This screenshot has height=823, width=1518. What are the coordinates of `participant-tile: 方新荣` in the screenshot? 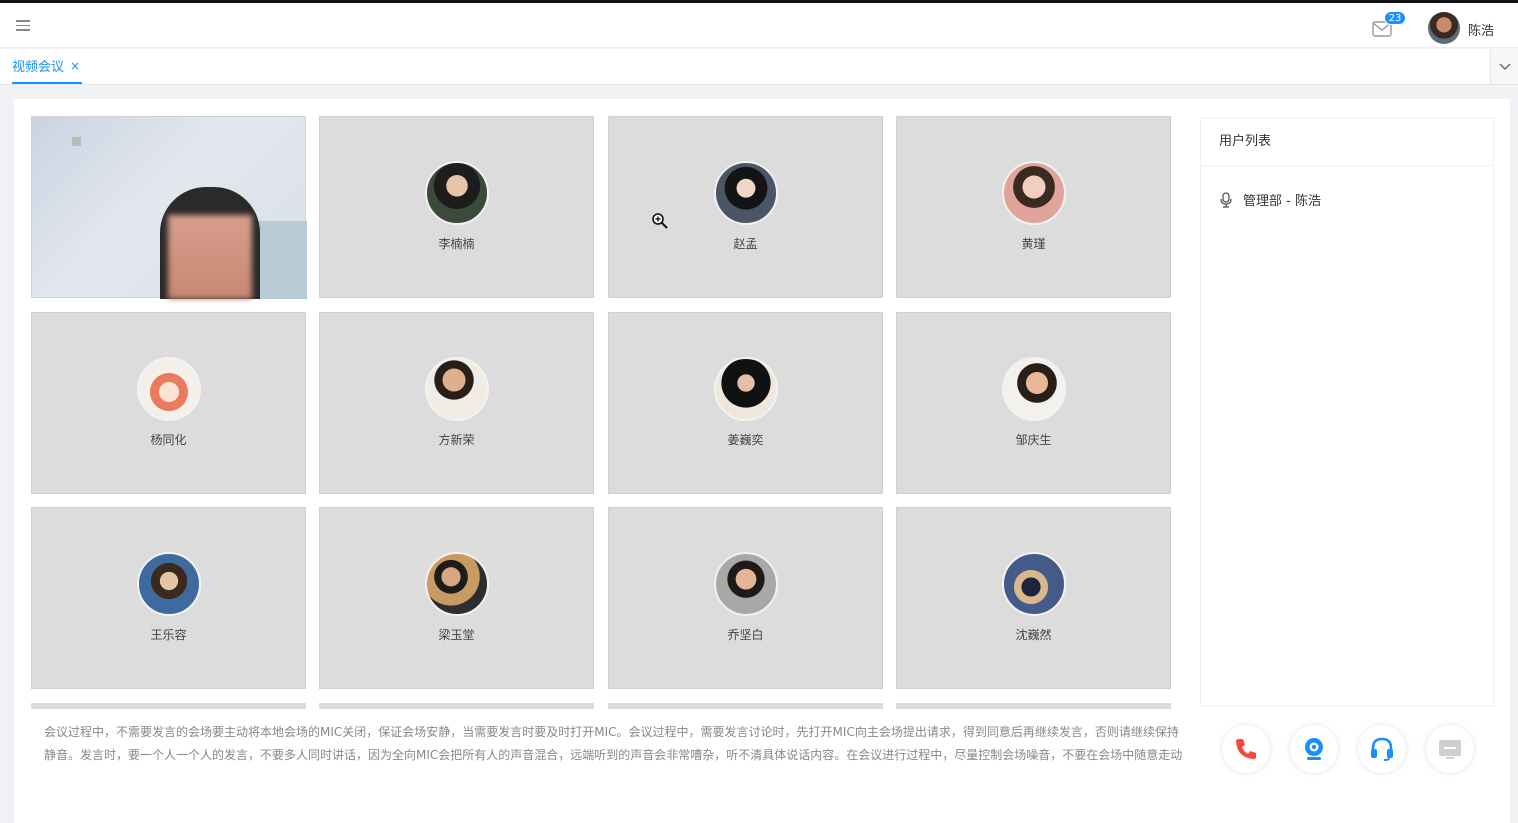 It's located at (456, 403).